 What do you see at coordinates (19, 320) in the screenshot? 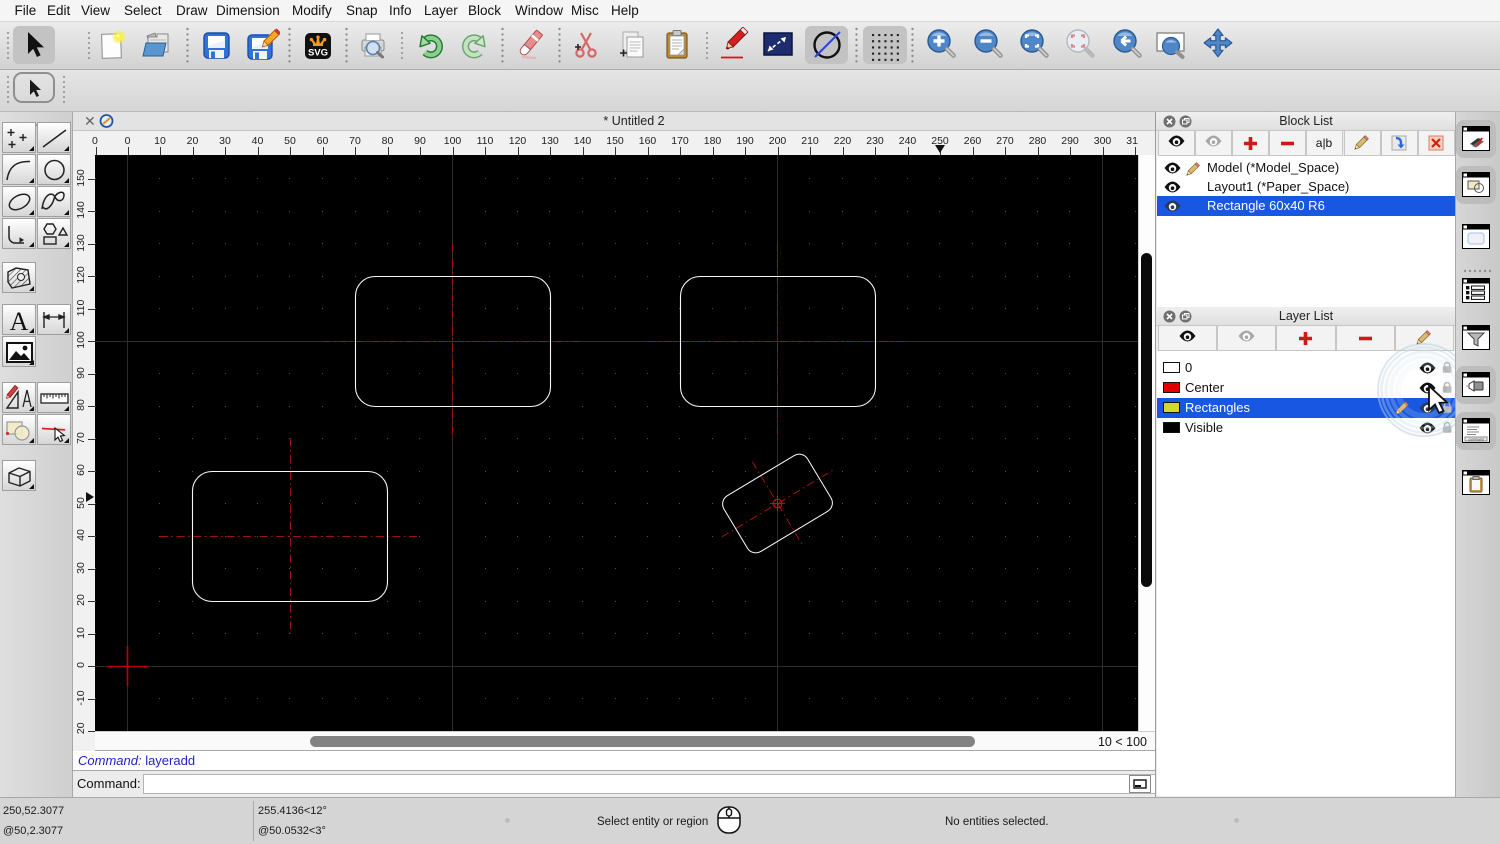
I see `svg-text: A` at bounding box center [19, 320].